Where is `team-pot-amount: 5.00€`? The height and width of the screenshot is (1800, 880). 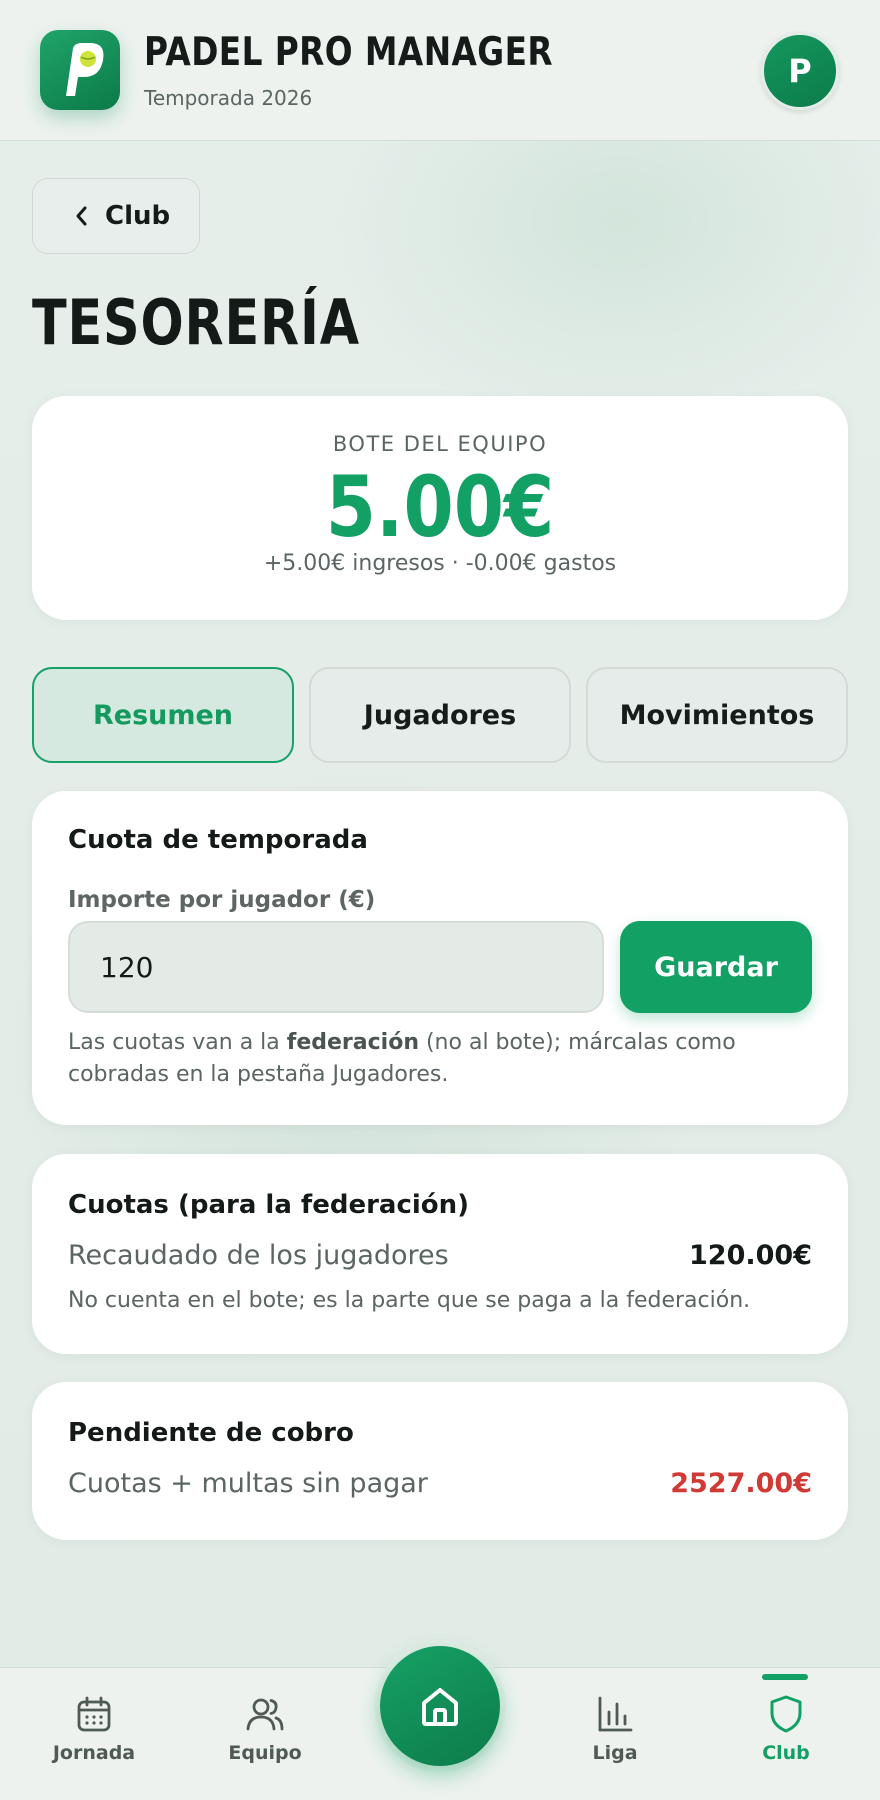
team-pot-amount: 5.00€ is located at coordinates (440, 507).